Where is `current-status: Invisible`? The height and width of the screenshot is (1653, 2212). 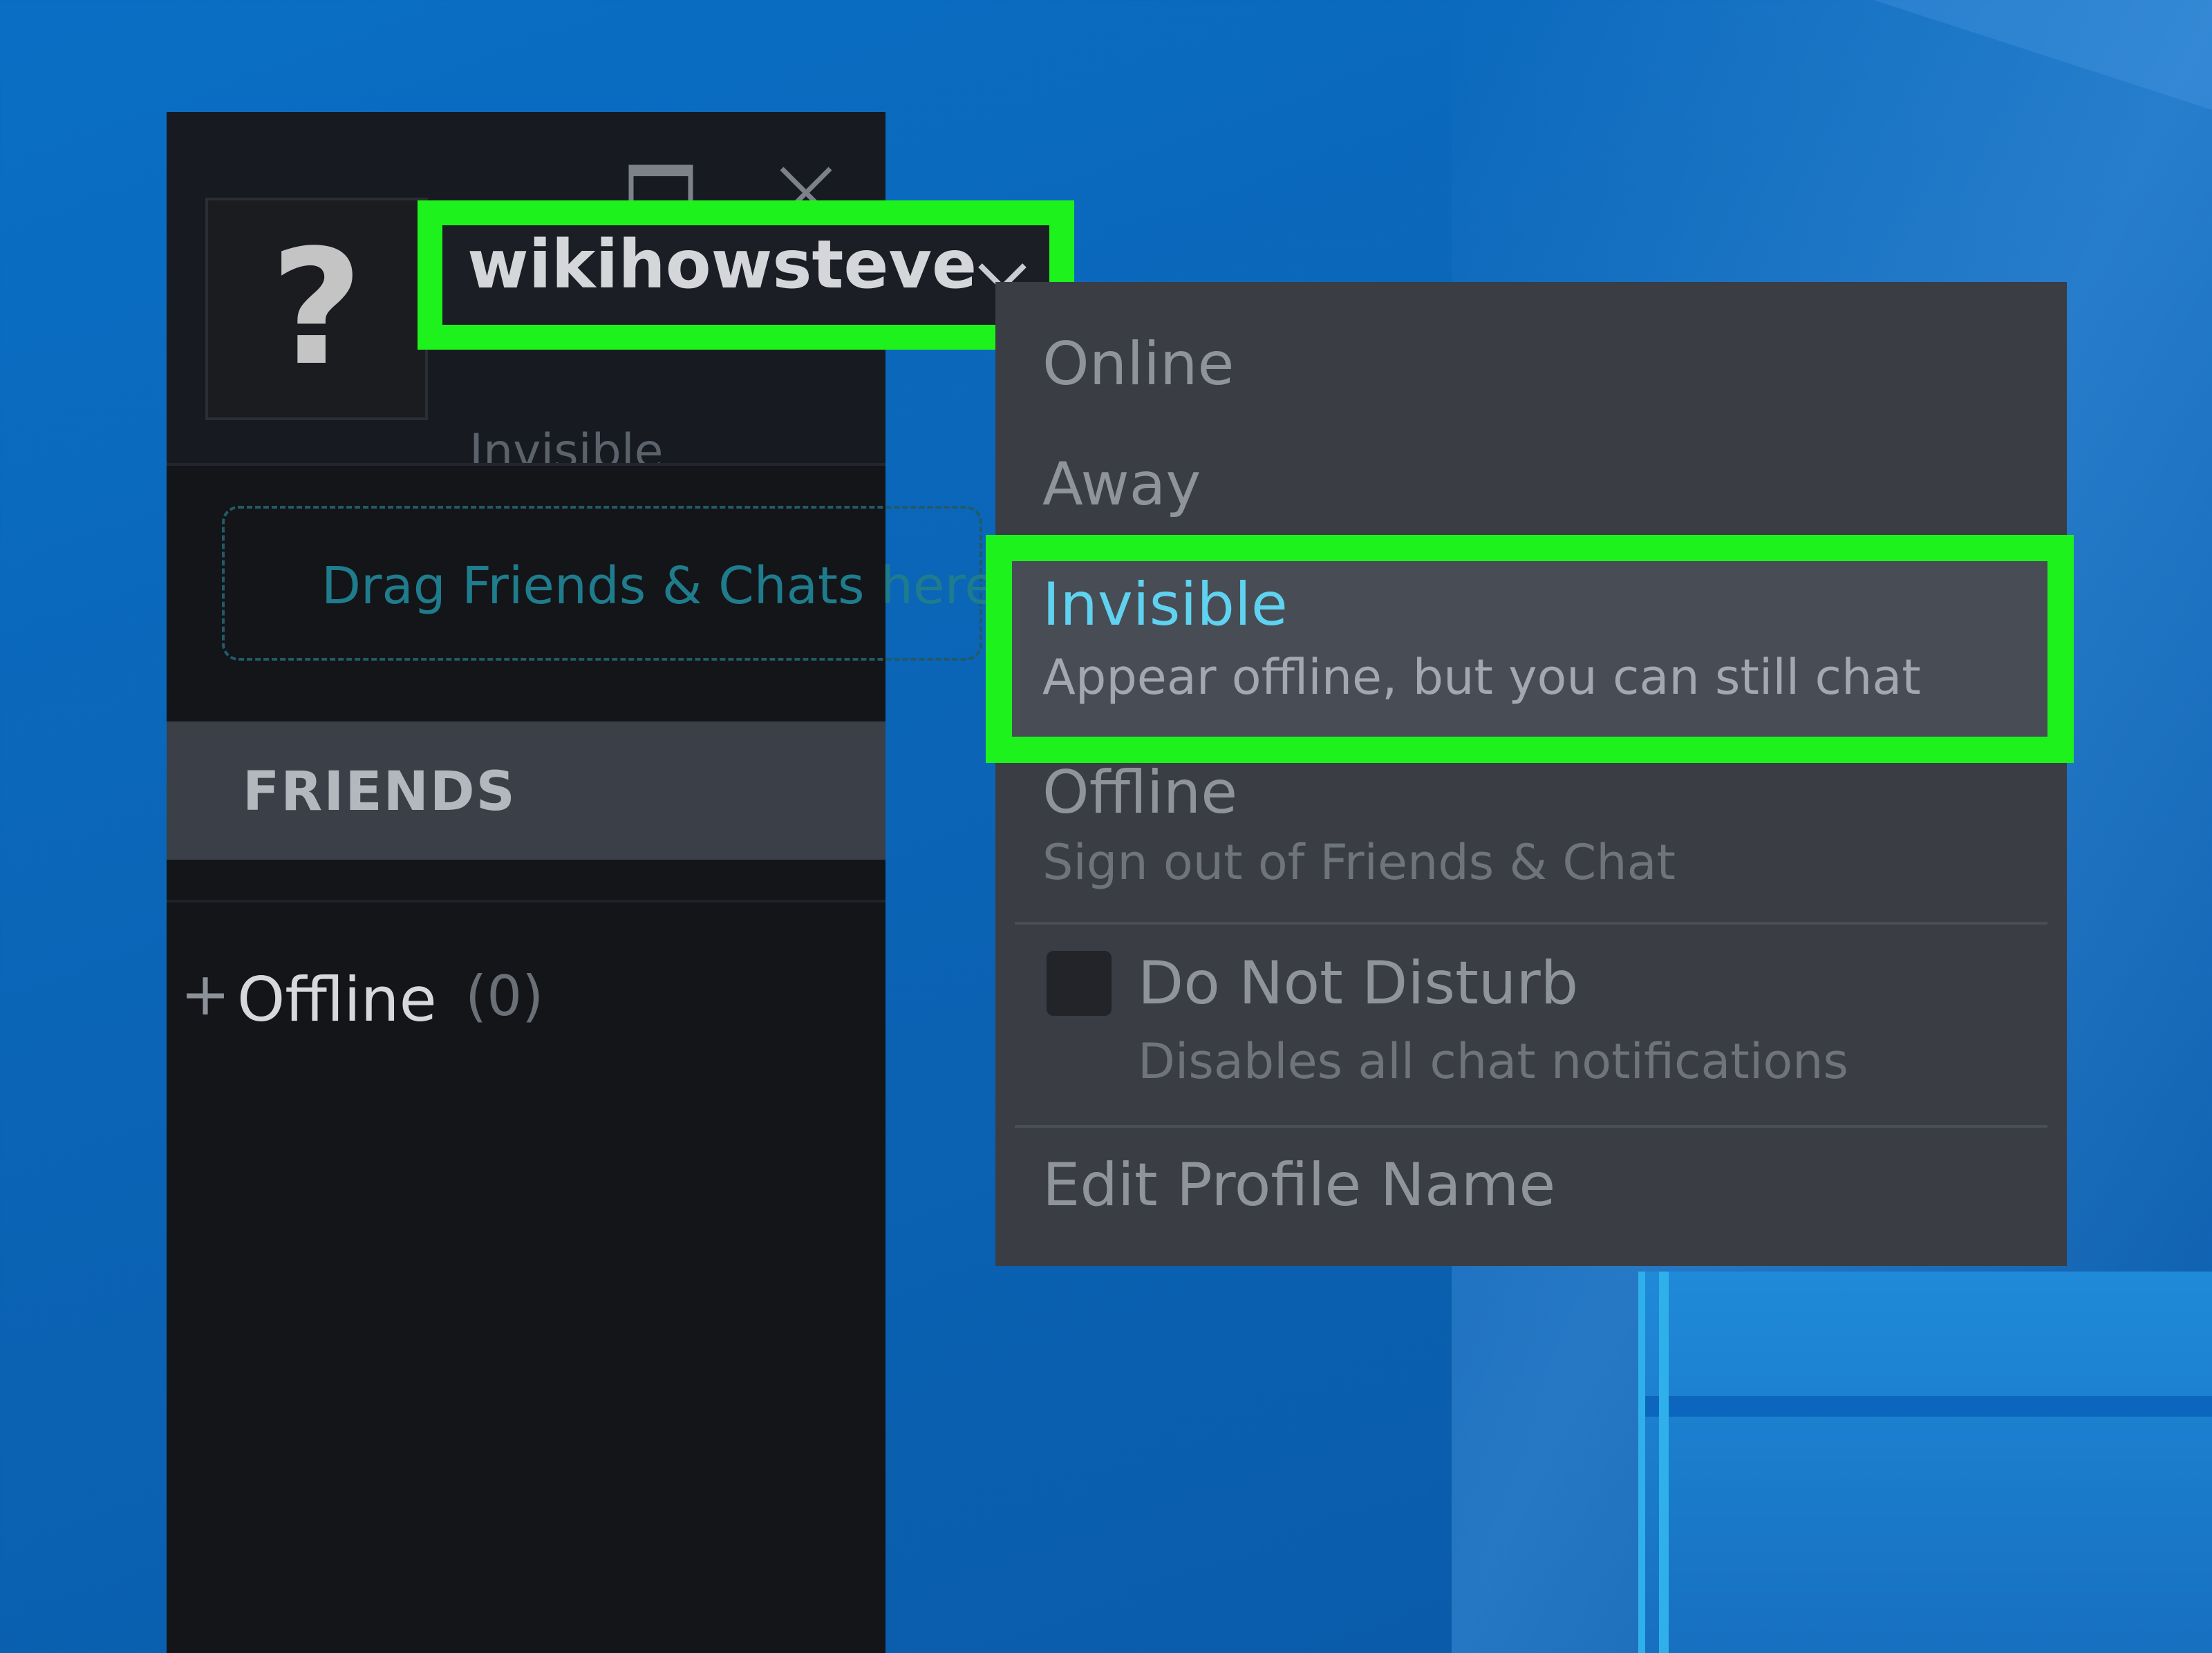 current-status: Invisible is located at coordinates (566, 445).